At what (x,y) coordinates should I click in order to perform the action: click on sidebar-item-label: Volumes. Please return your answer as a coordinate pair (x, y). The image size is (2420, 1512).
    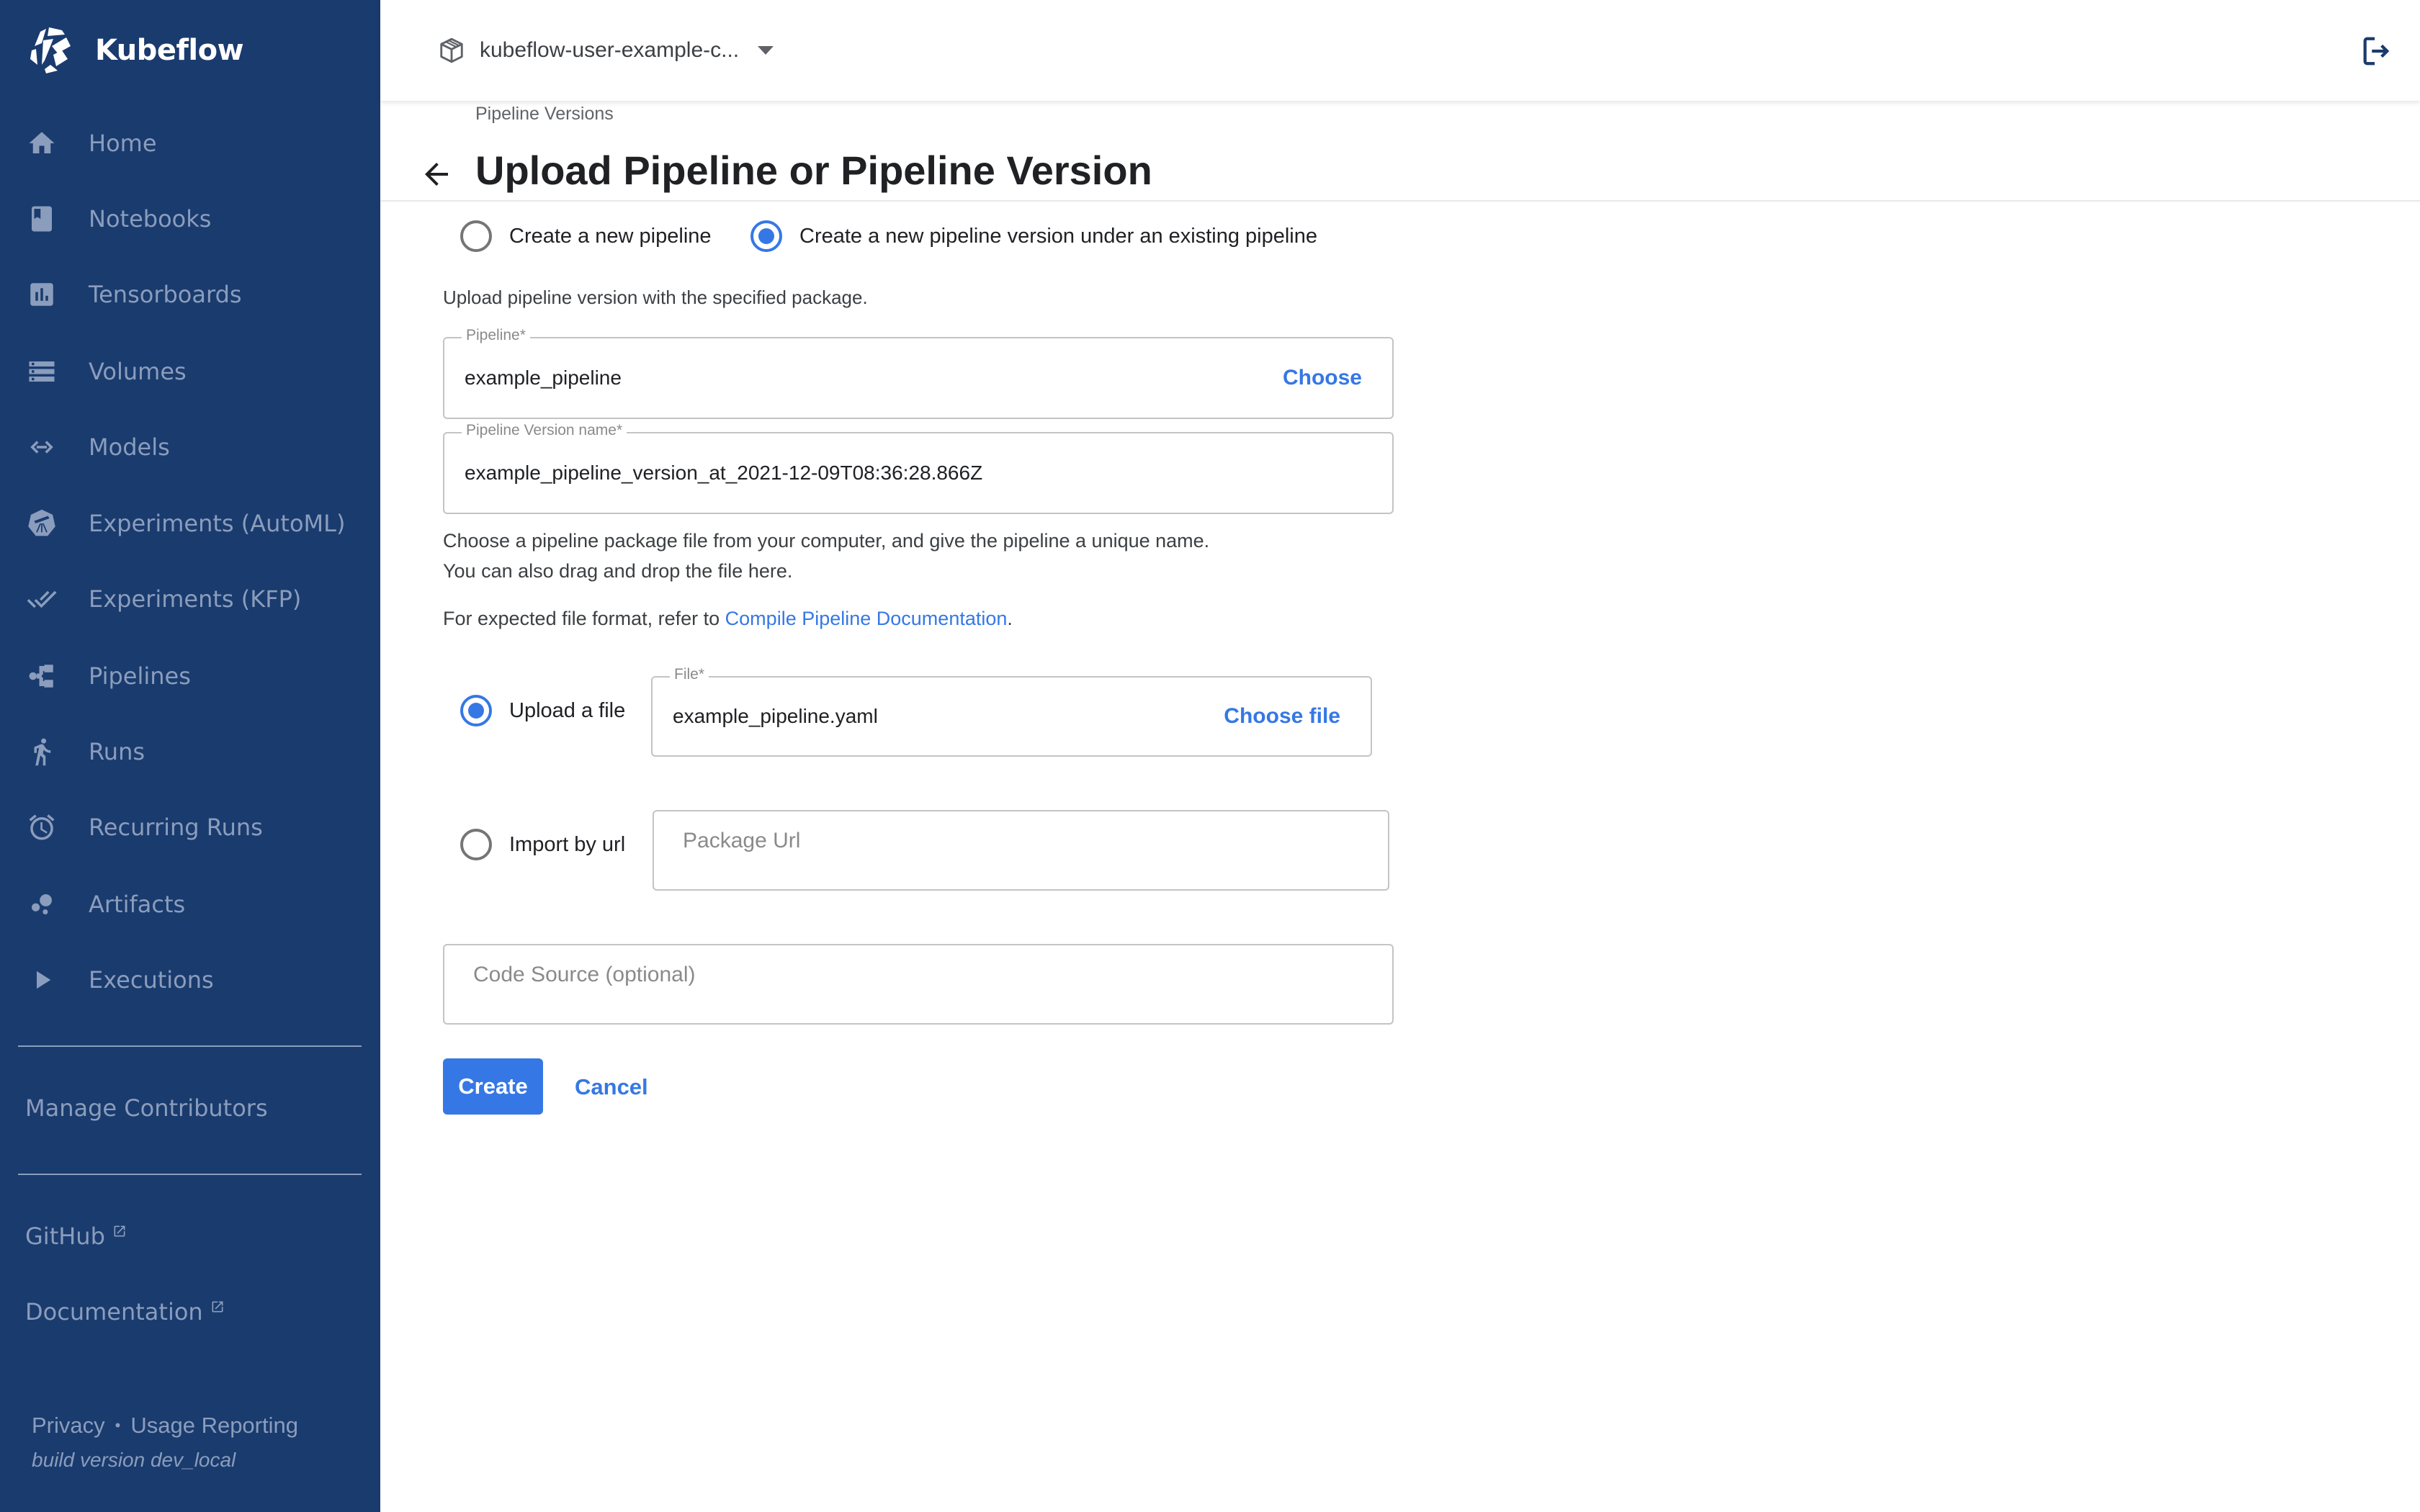
    Looking at the image, I should click on (138, 371).